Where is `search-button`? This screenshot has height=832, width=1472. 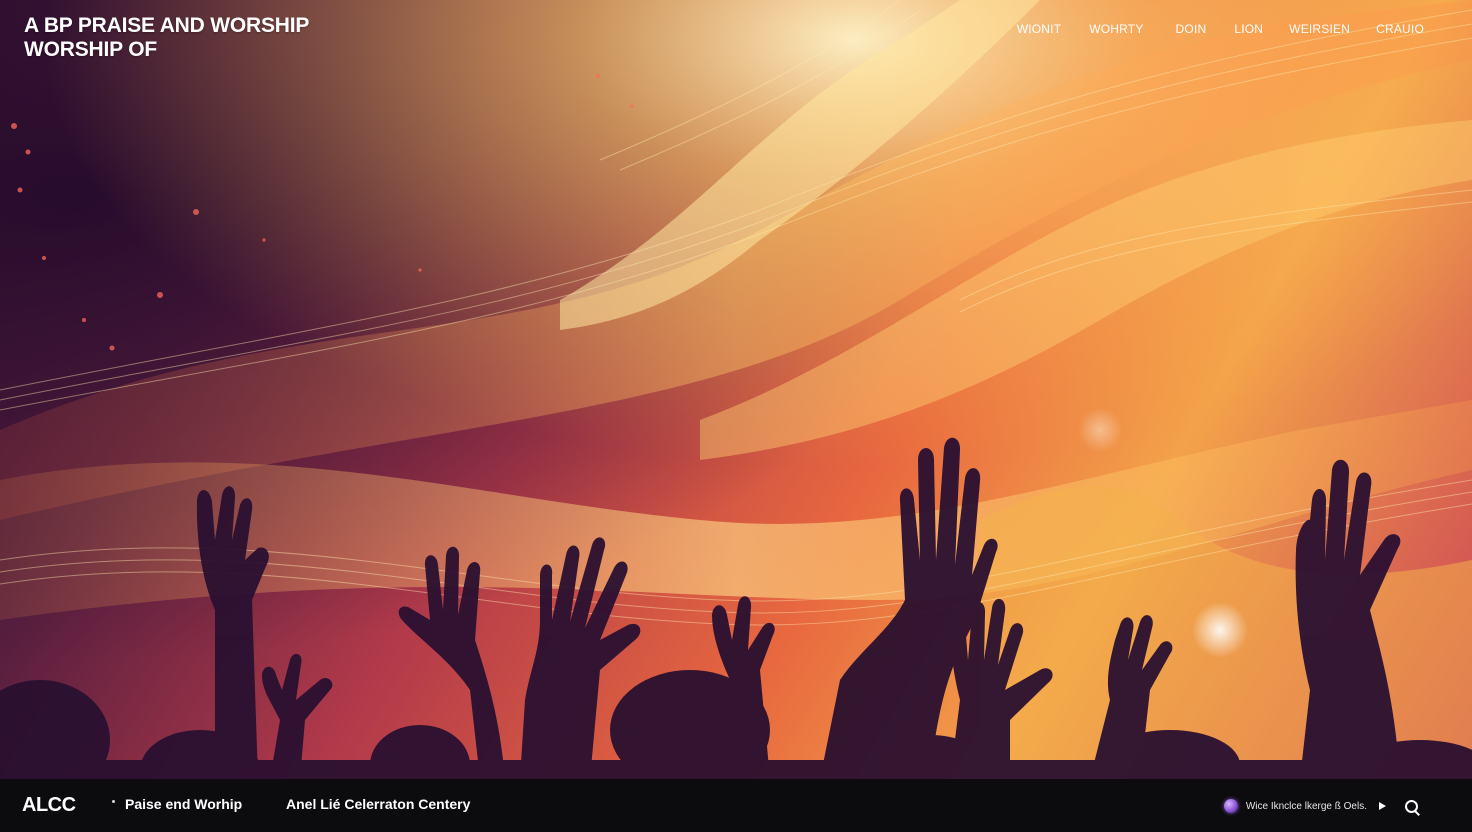
search-button is located at coordinates (1413, 808).